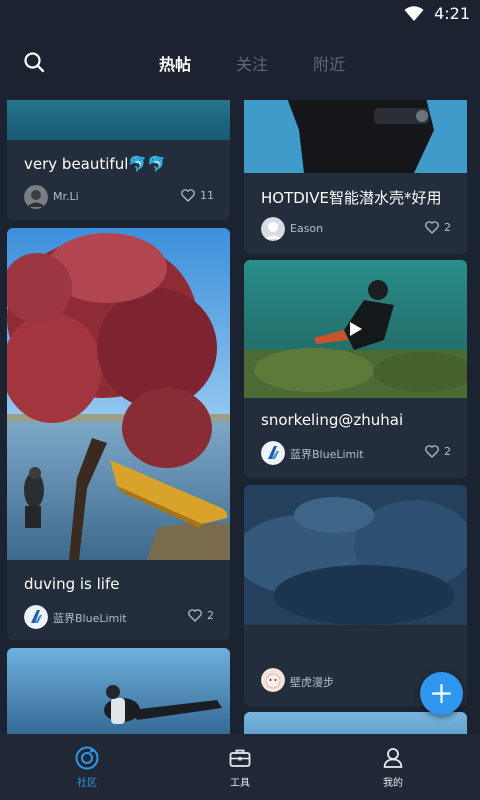 The image size is (480, 800). Describe the element at coordinates (306, 228) in the screenshot. I see `post-author: Eason` at that location.